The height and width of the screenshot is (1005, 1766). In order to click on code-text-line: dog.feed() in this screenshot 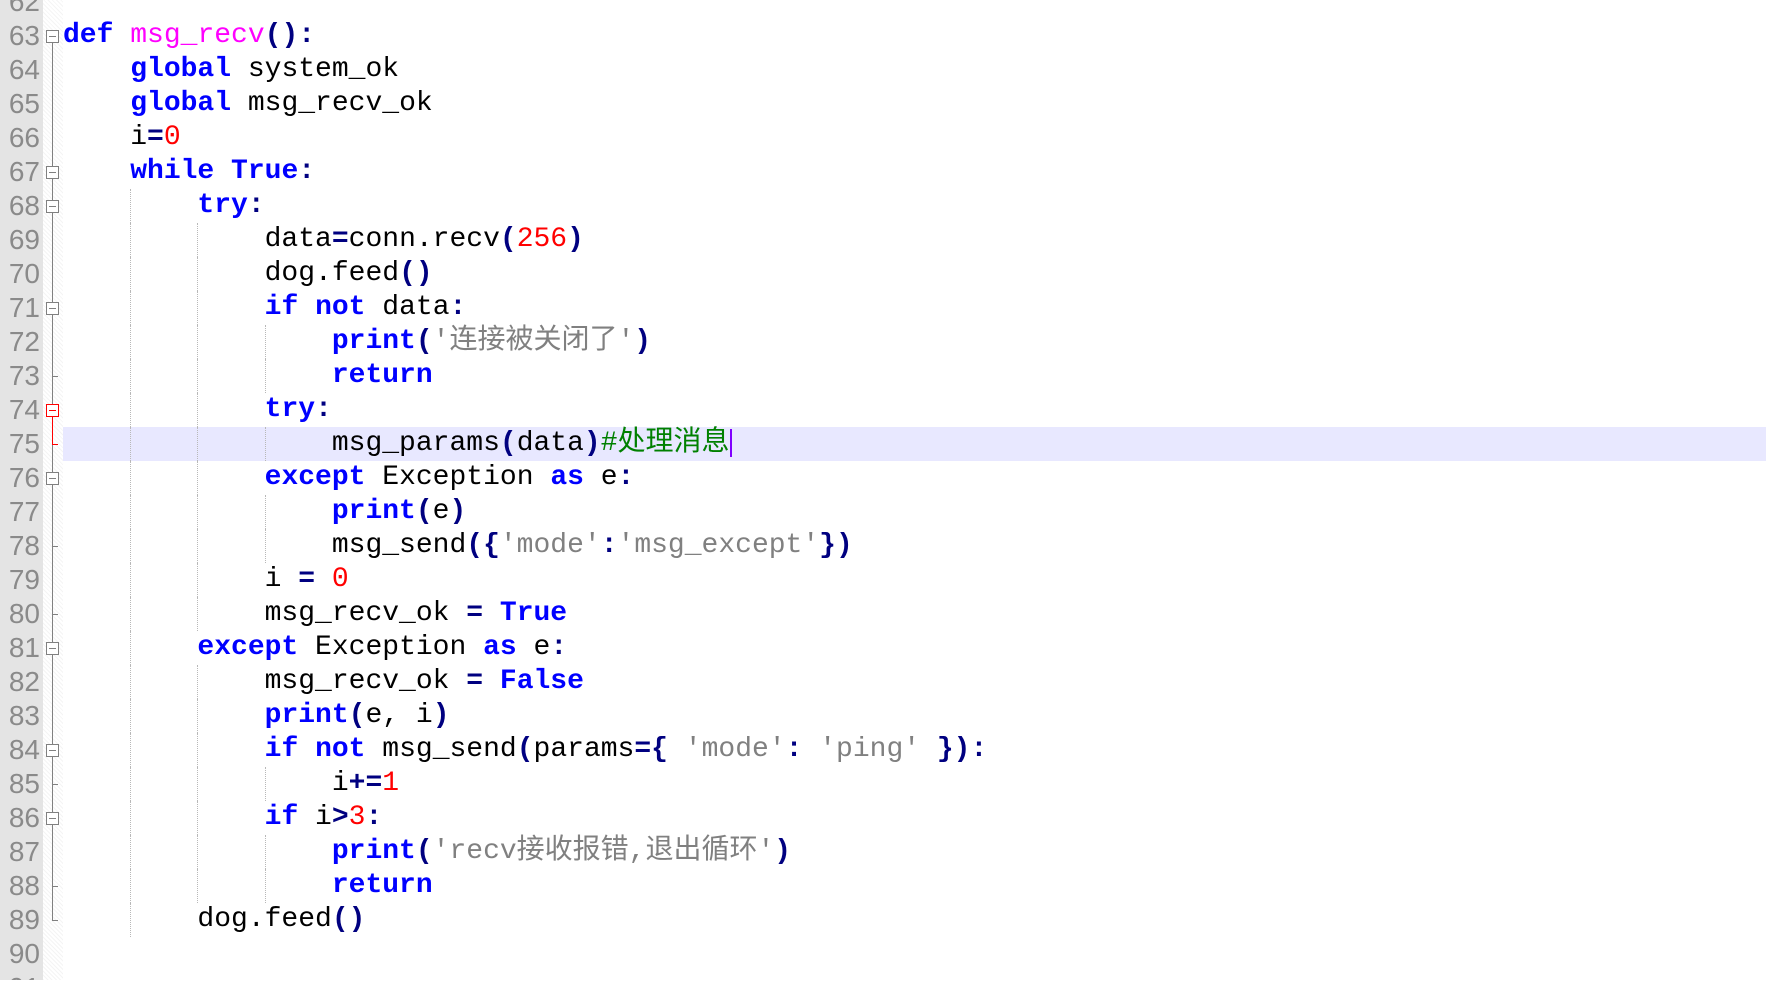, I will do `click(214, 920)`.